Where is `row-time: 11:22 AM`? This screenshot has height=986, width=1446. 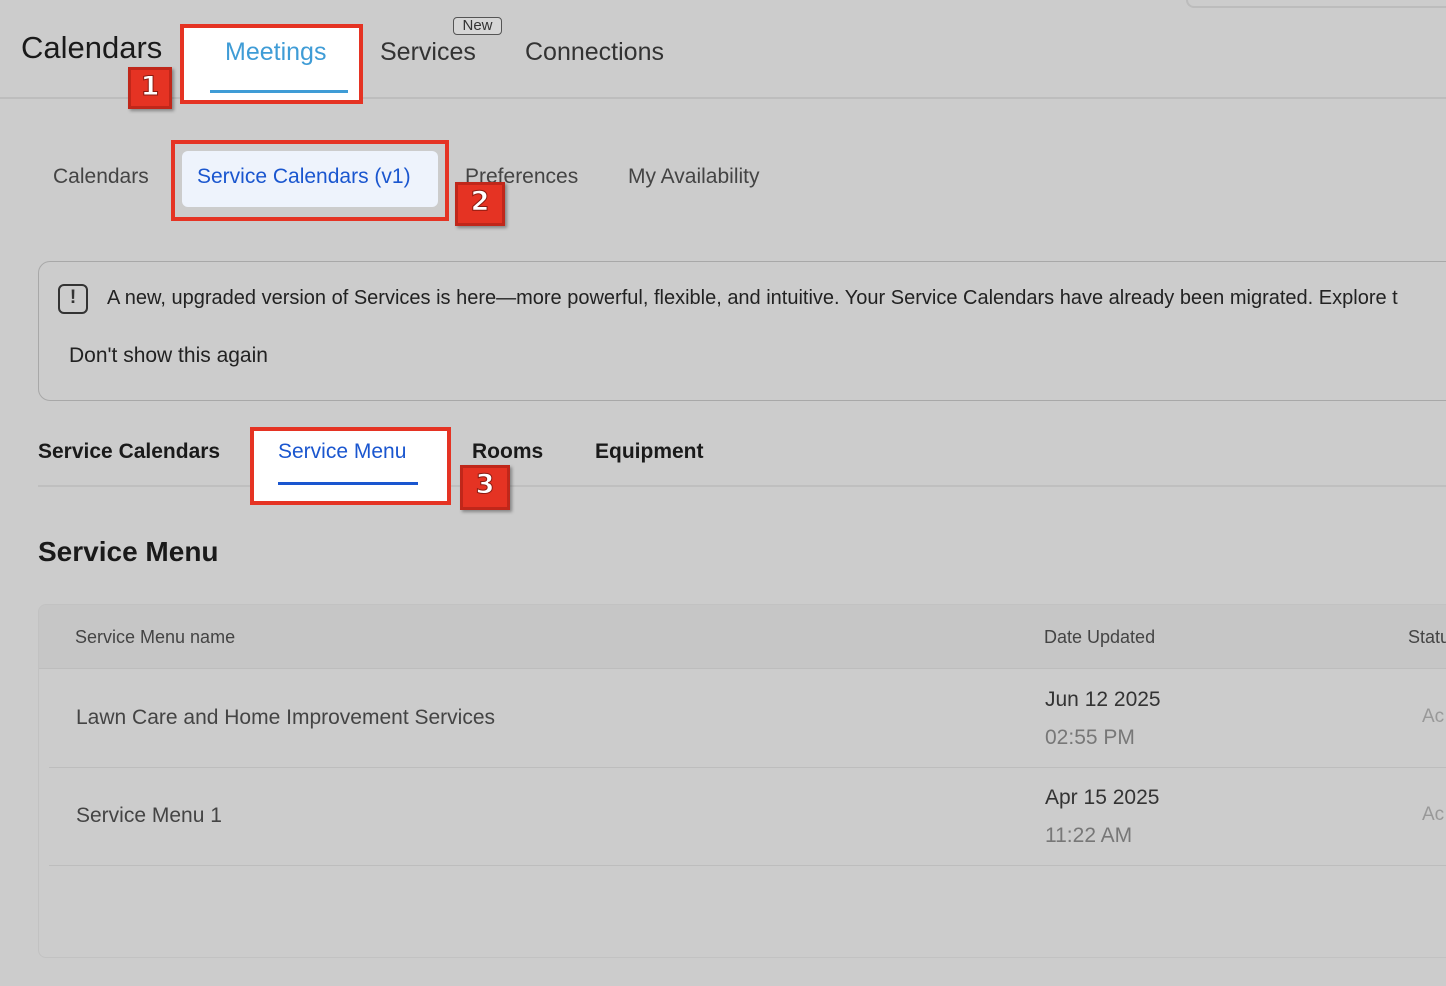
row-time: 11:22 AM is located at coordinates (1089, 835).